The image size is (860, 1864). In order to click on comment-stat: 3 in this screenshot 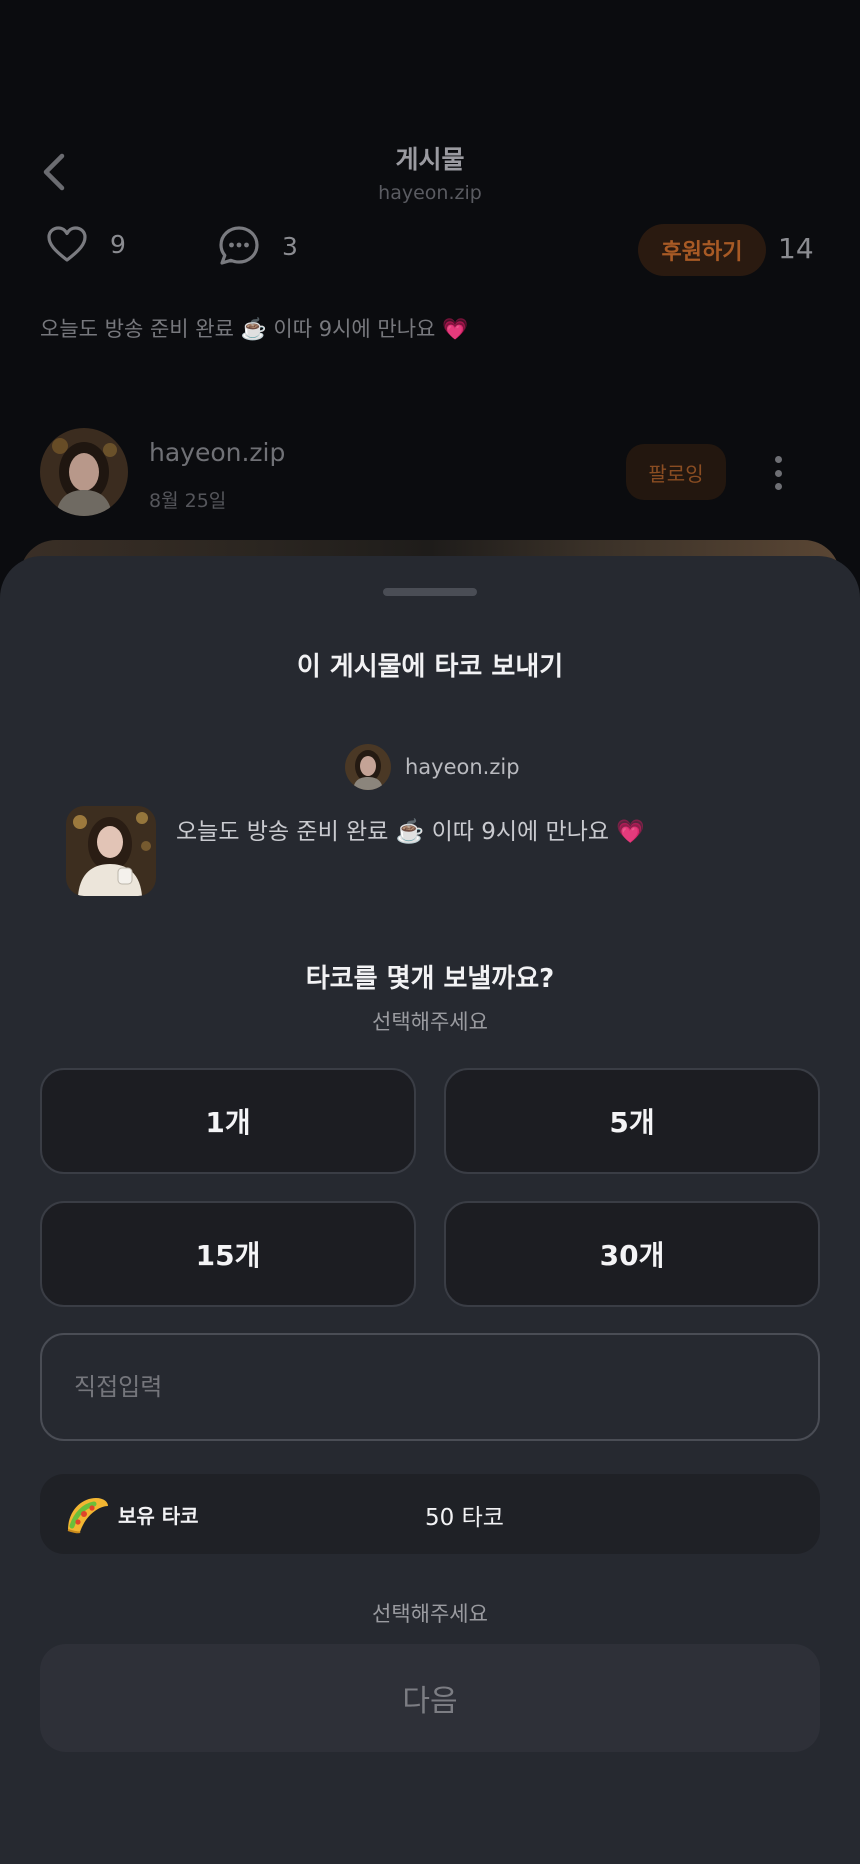, I will do `click(258, 246)`.